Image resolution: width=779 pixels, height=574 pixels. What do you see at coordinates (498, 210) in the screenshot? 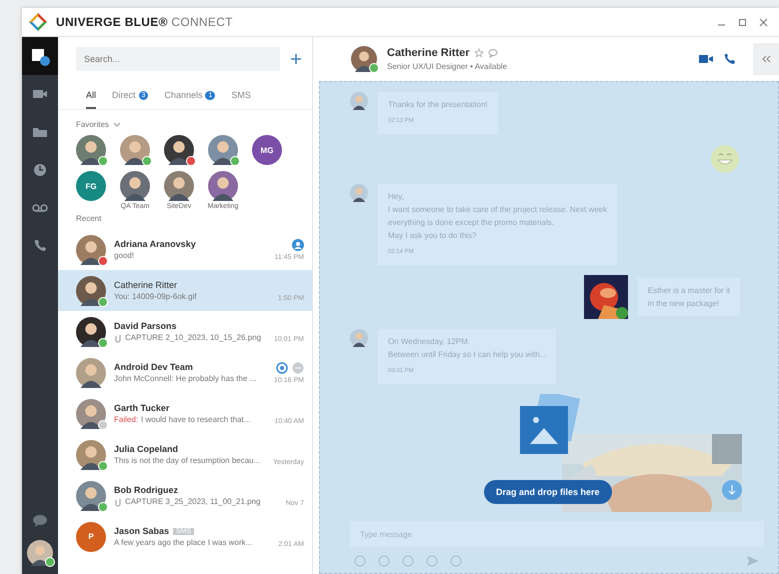
I see `message-text: I want someone to take care of the project release. Next week` at bounding box center [498, 210].